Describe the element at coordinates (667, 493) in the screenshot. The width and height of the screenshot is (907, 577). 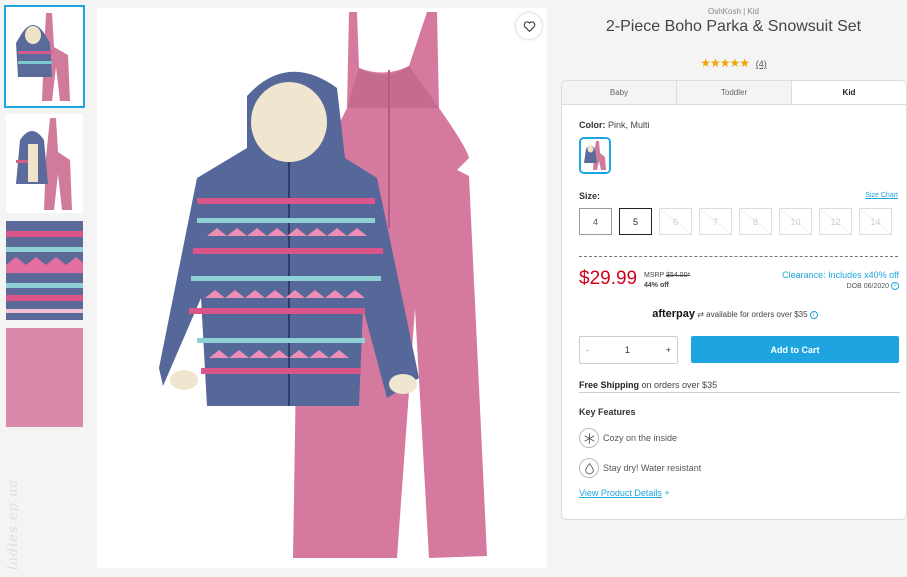
I see `plus-icon: +` at that location.